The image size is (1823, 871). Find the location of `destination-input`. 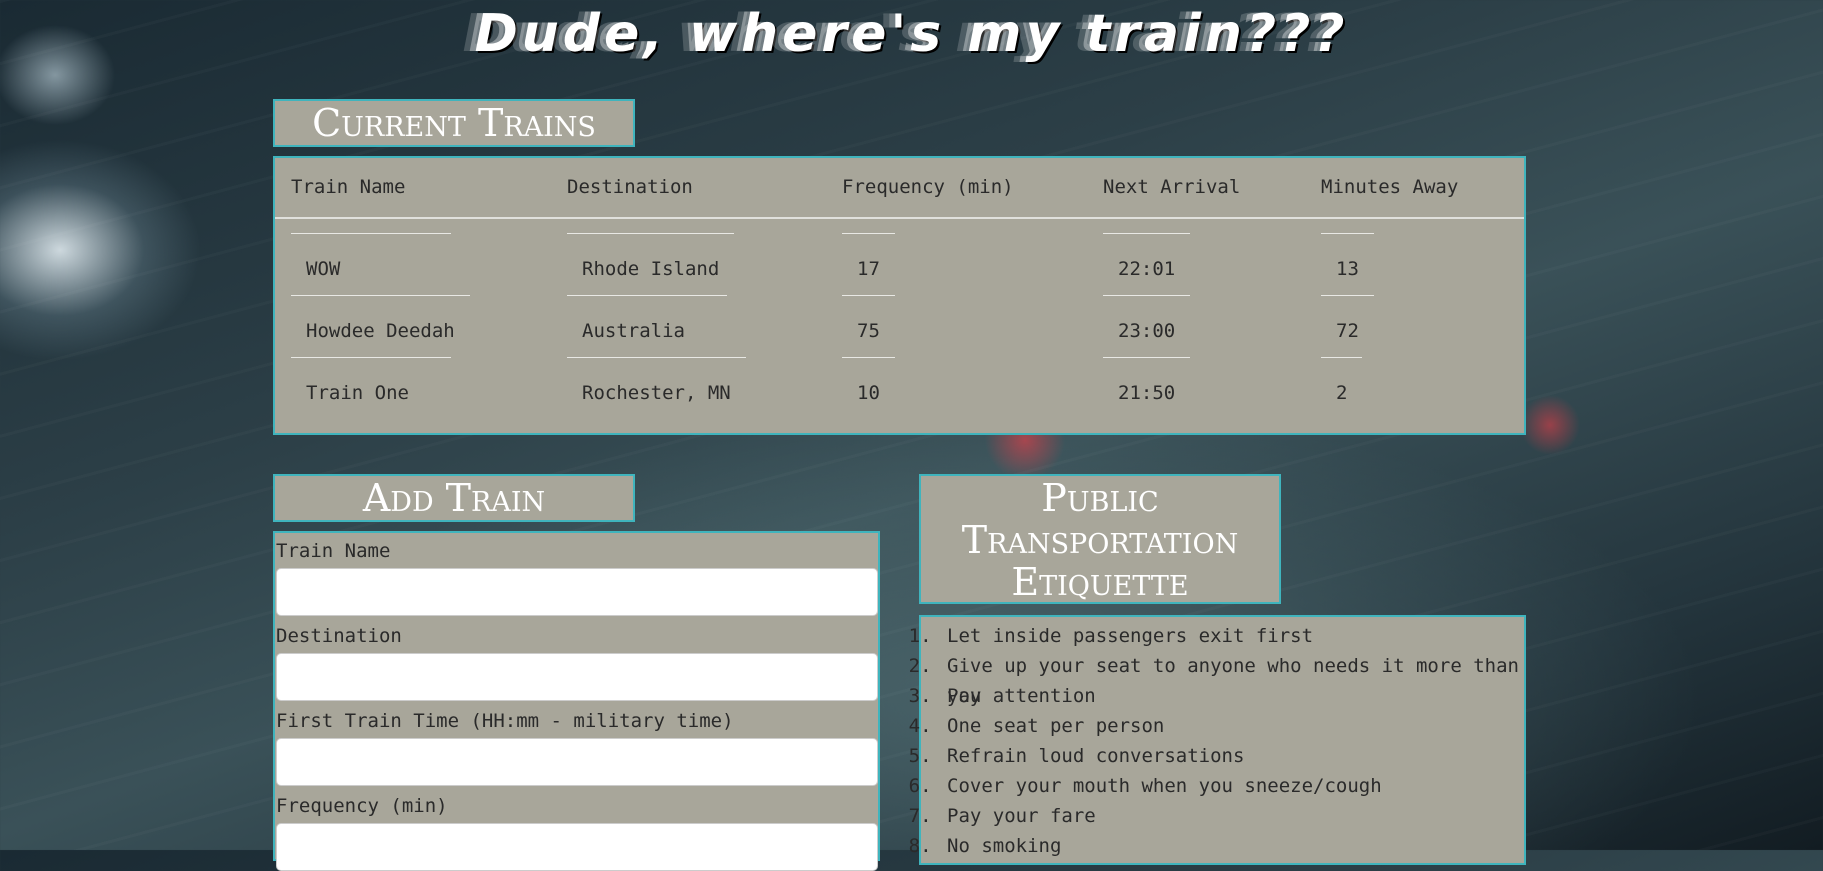

destination-input is located at coordinates (577, 677).